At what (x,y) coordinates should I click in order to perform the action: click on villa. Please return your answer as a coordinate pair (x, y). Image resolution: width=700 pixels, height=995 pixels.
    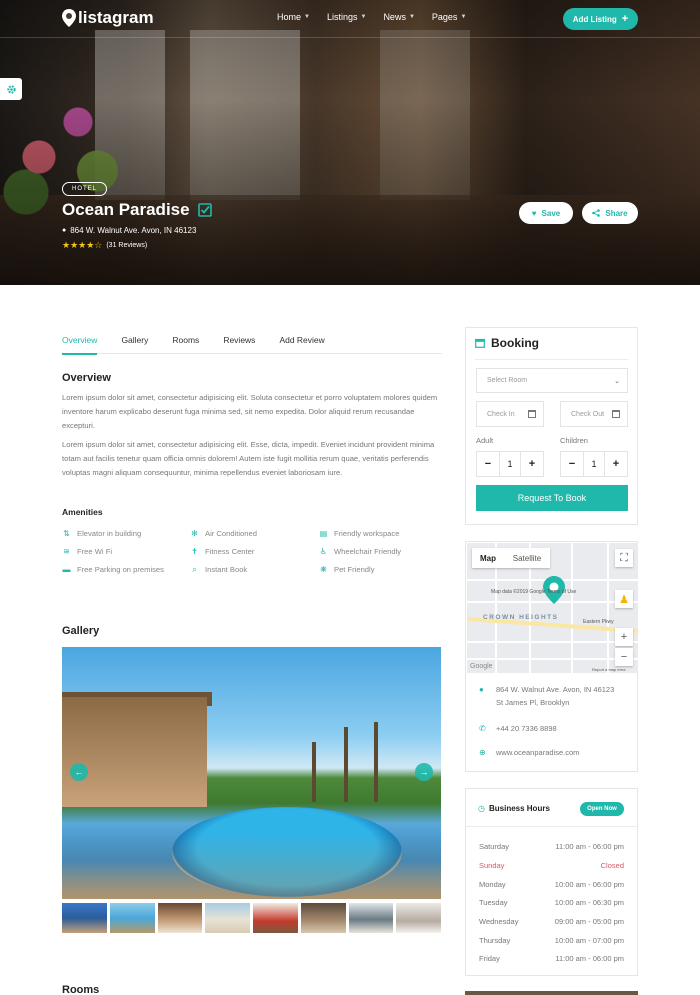
    Looking at the image, I should click on (134, 752).